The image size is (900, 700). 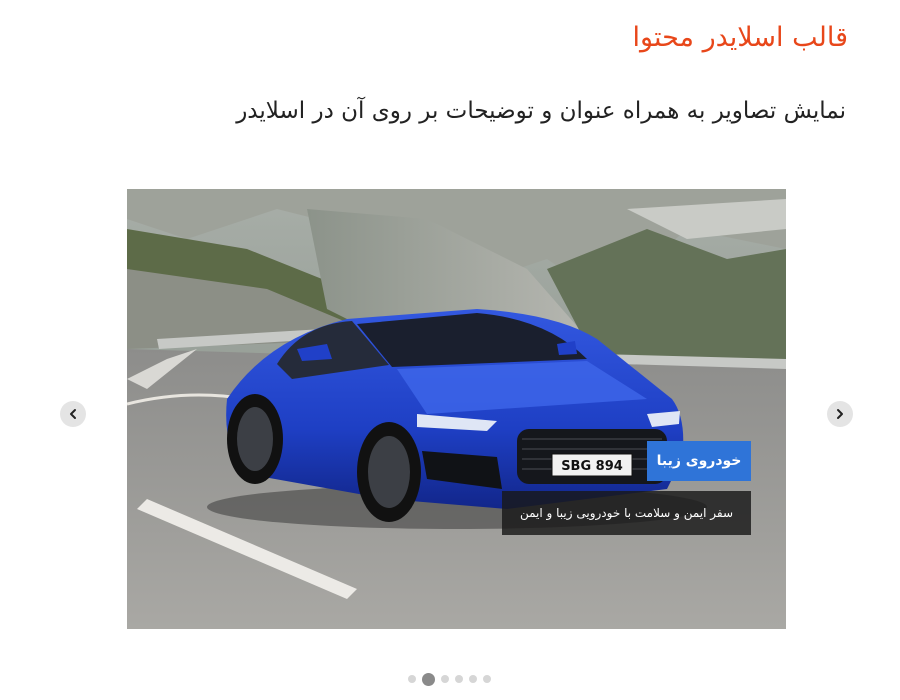 I want to click on page-title: قالب اسلایدر محتوا, so click(x=740, y=37).